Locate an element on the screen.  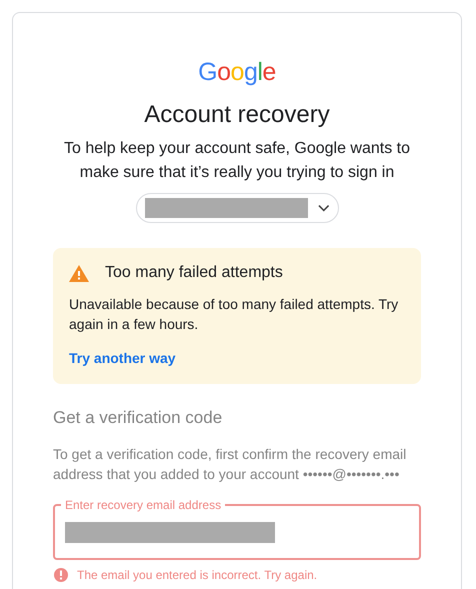
section-description: To get a verification code, first confirm the recovery email address that you added to your account ••••••@•••••••.••• is located at coordinates (230, 464).